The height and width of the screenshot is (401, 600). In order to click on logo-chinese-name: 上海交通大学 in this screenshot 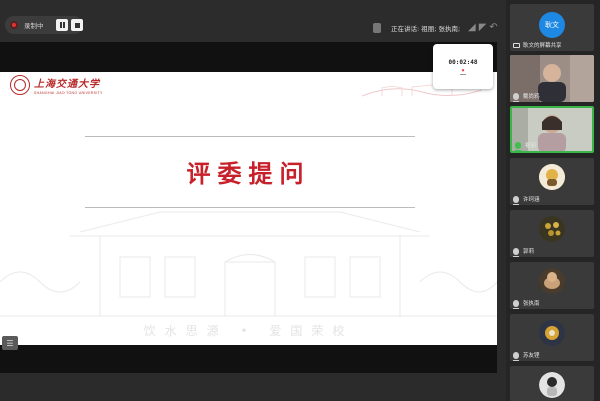, I will do `click(67, 84)`.